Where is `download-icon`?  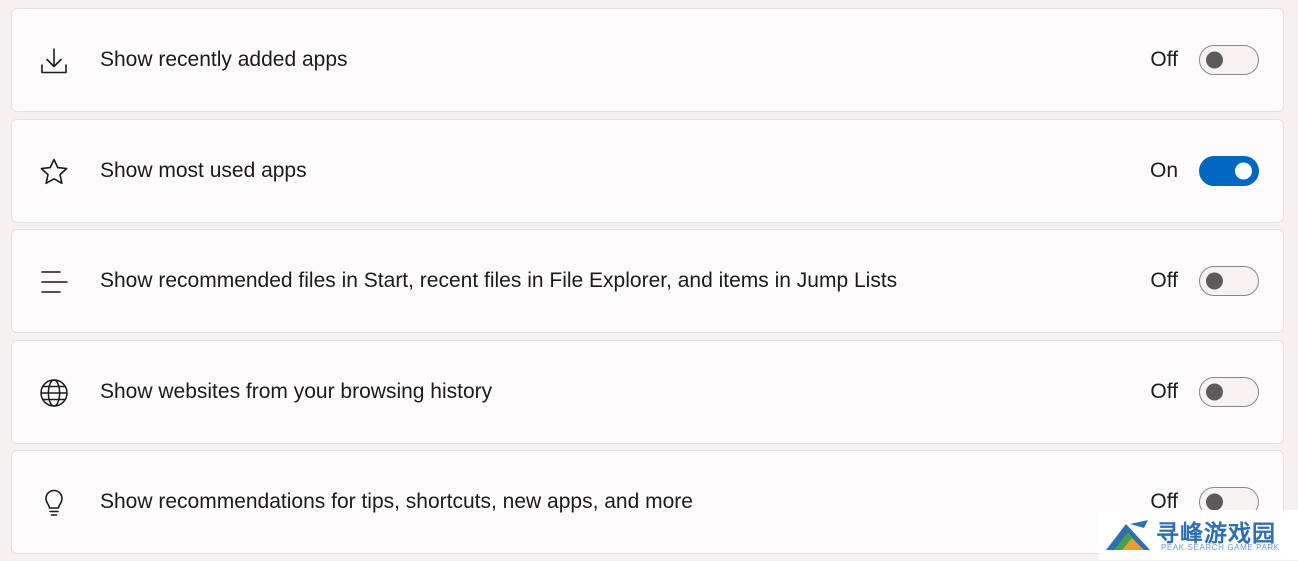 download-icon is located at coordinates (54, 61).